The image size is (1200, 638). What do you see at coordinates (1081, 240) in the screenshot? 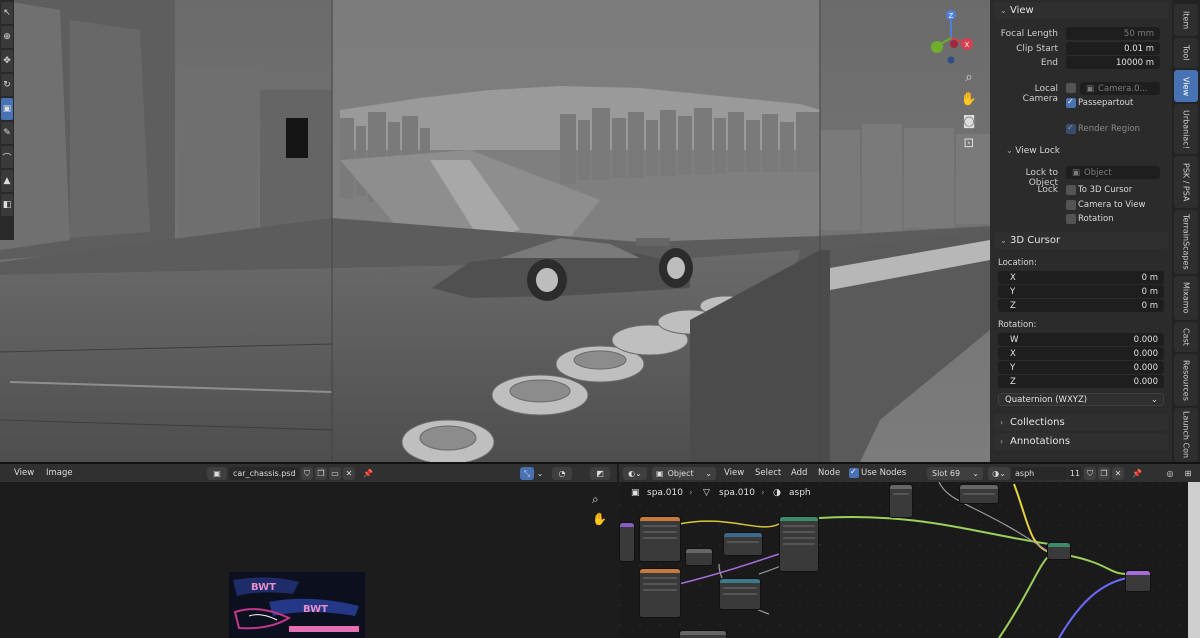
I see `3d-cursor-panel-header: ⌄ 3D Cursor` at bounding box center [1081, 240].